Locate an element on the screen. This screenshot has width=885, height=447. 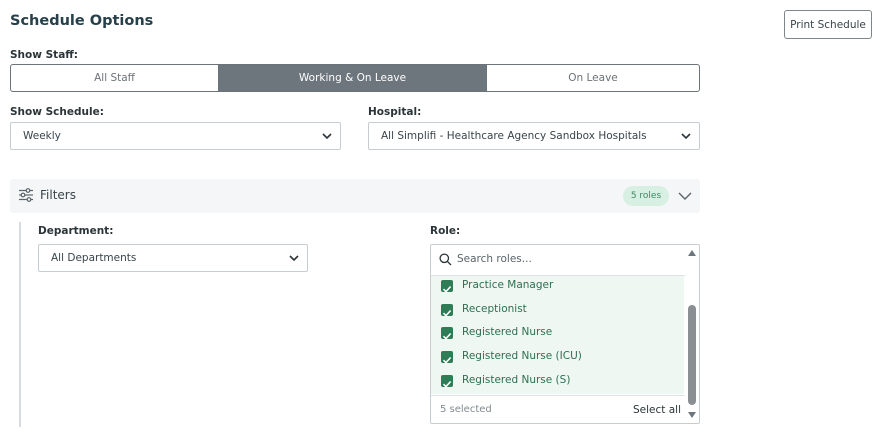
role-option-label: Receptionist is located at coordinates (494, 309).